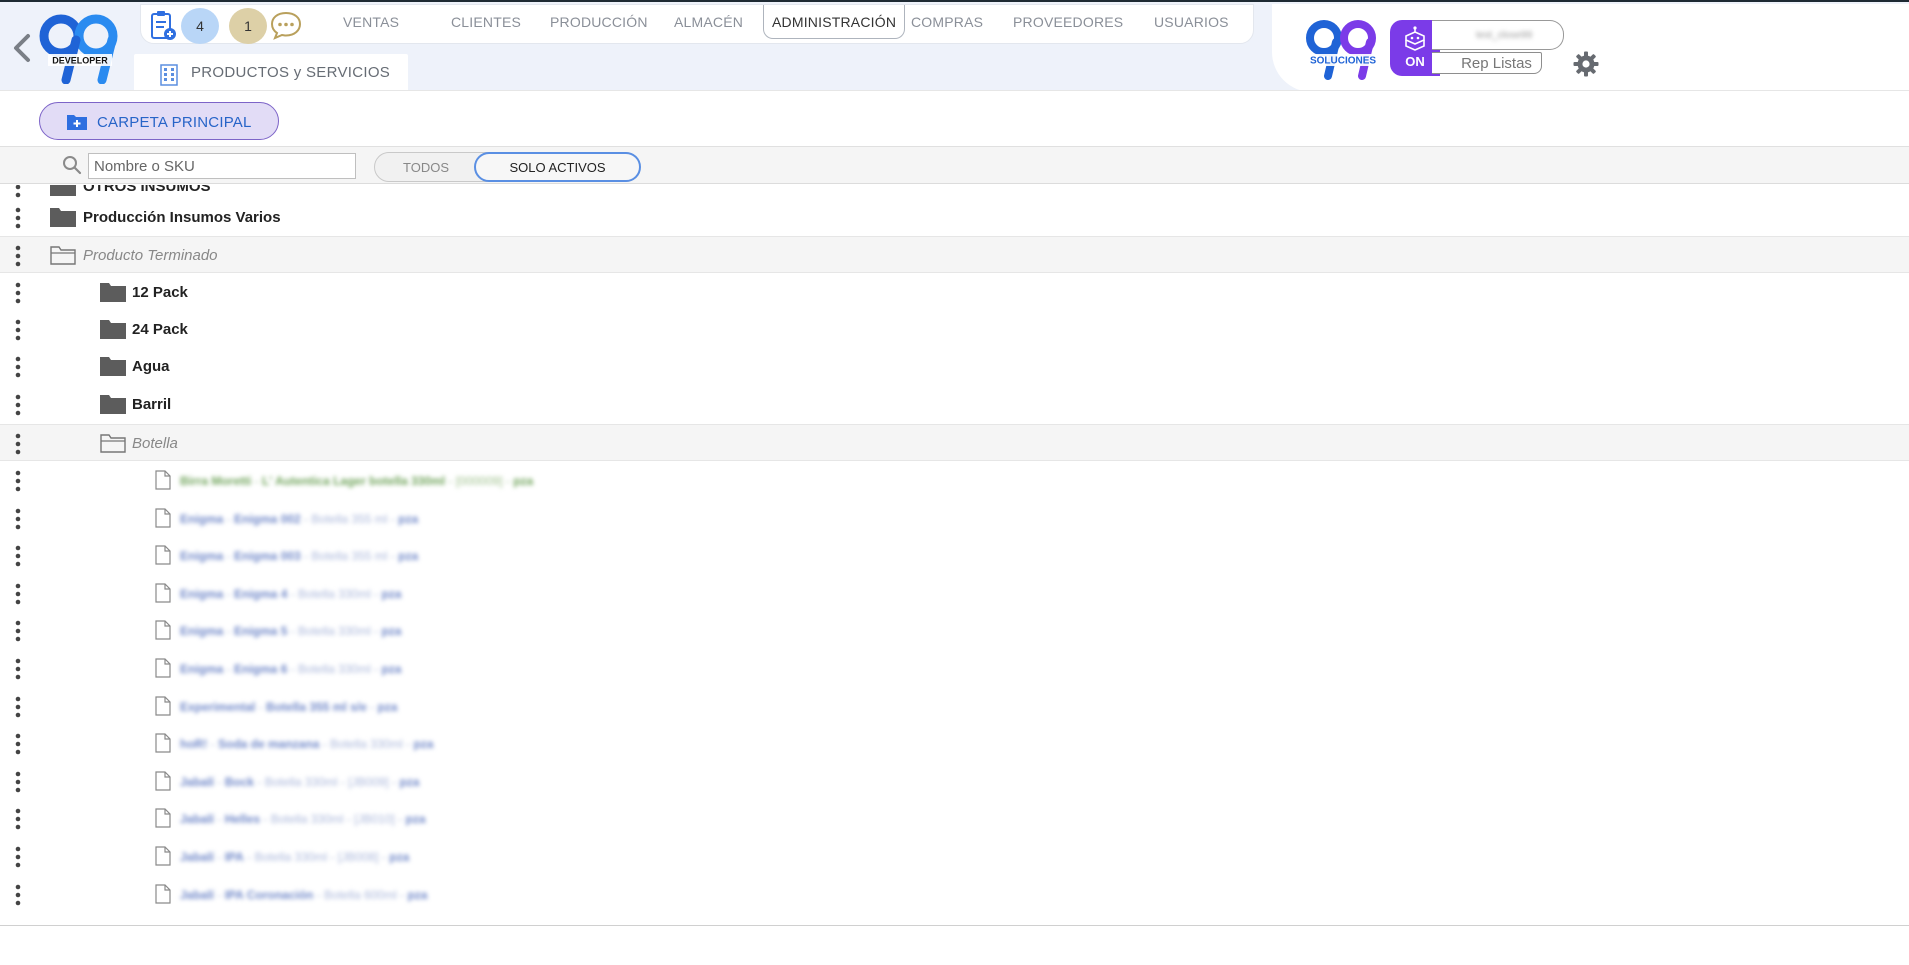 The width and height of the screenshot is (1909, 965). I want to click on product-name: IPA Coronación, so click(269, 895).